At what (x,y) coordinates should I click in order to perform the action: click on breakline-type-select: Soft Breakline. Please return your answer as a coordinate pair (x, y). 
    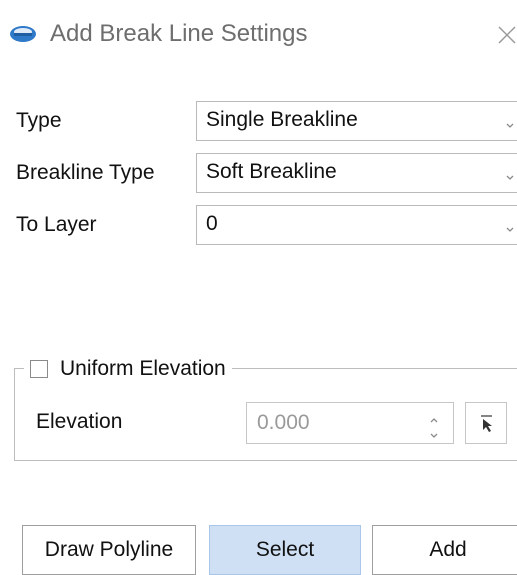
    Looking at the image, I should click on (356, 173).